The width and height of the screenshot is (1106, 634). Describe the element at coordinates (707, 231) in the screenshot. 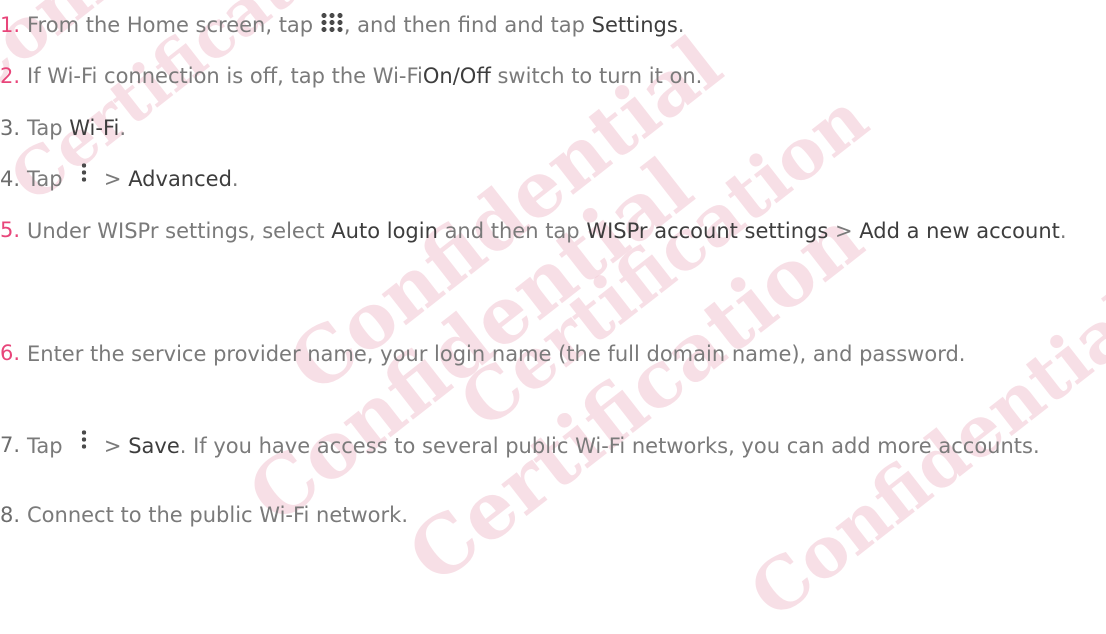

I see `ui-label-wispr-account-settings: WISPr account settings` at that location.